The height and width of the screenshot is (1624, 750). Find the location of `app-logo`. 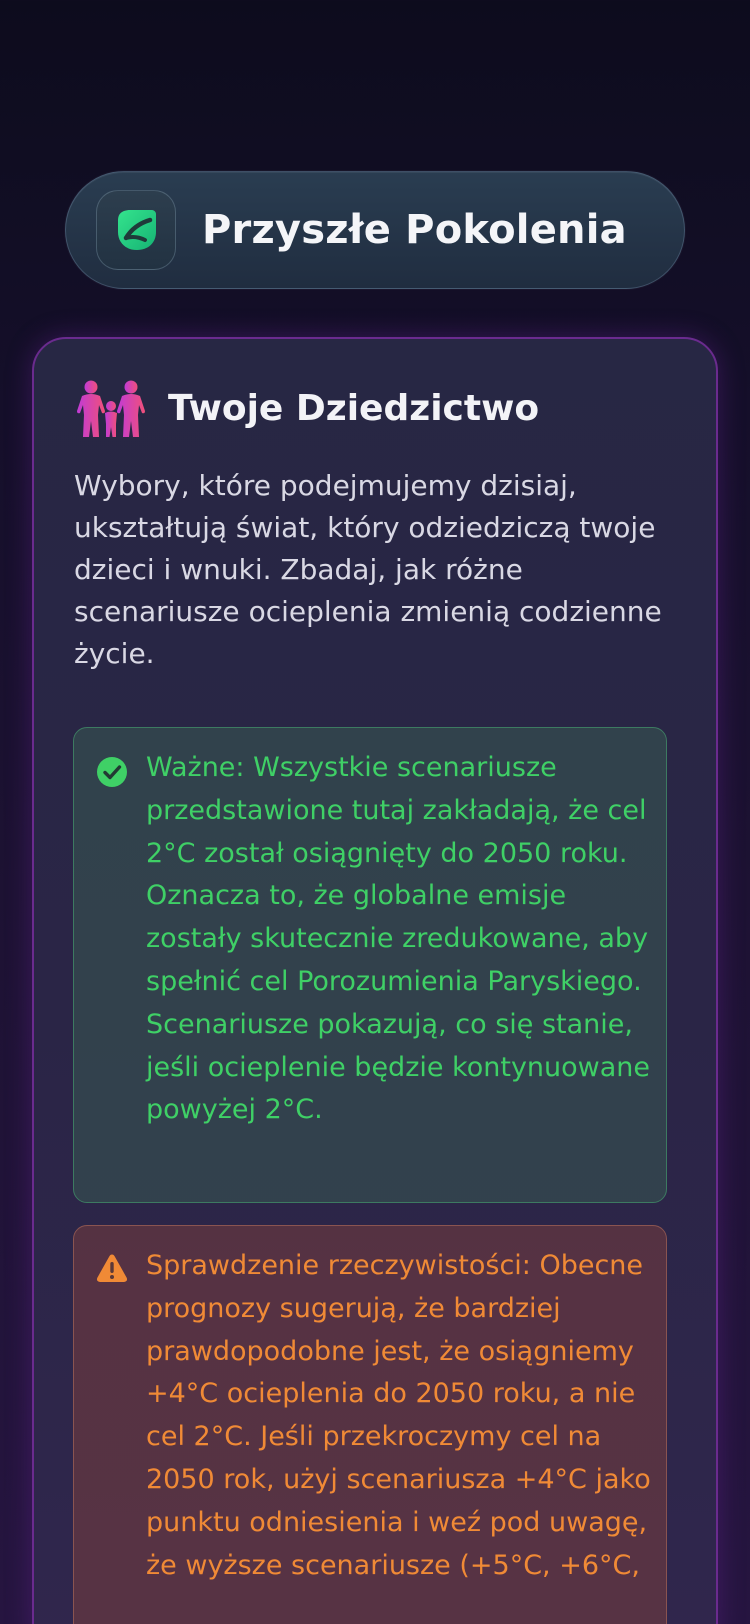

app-logo is located at coordinates (136, 230).